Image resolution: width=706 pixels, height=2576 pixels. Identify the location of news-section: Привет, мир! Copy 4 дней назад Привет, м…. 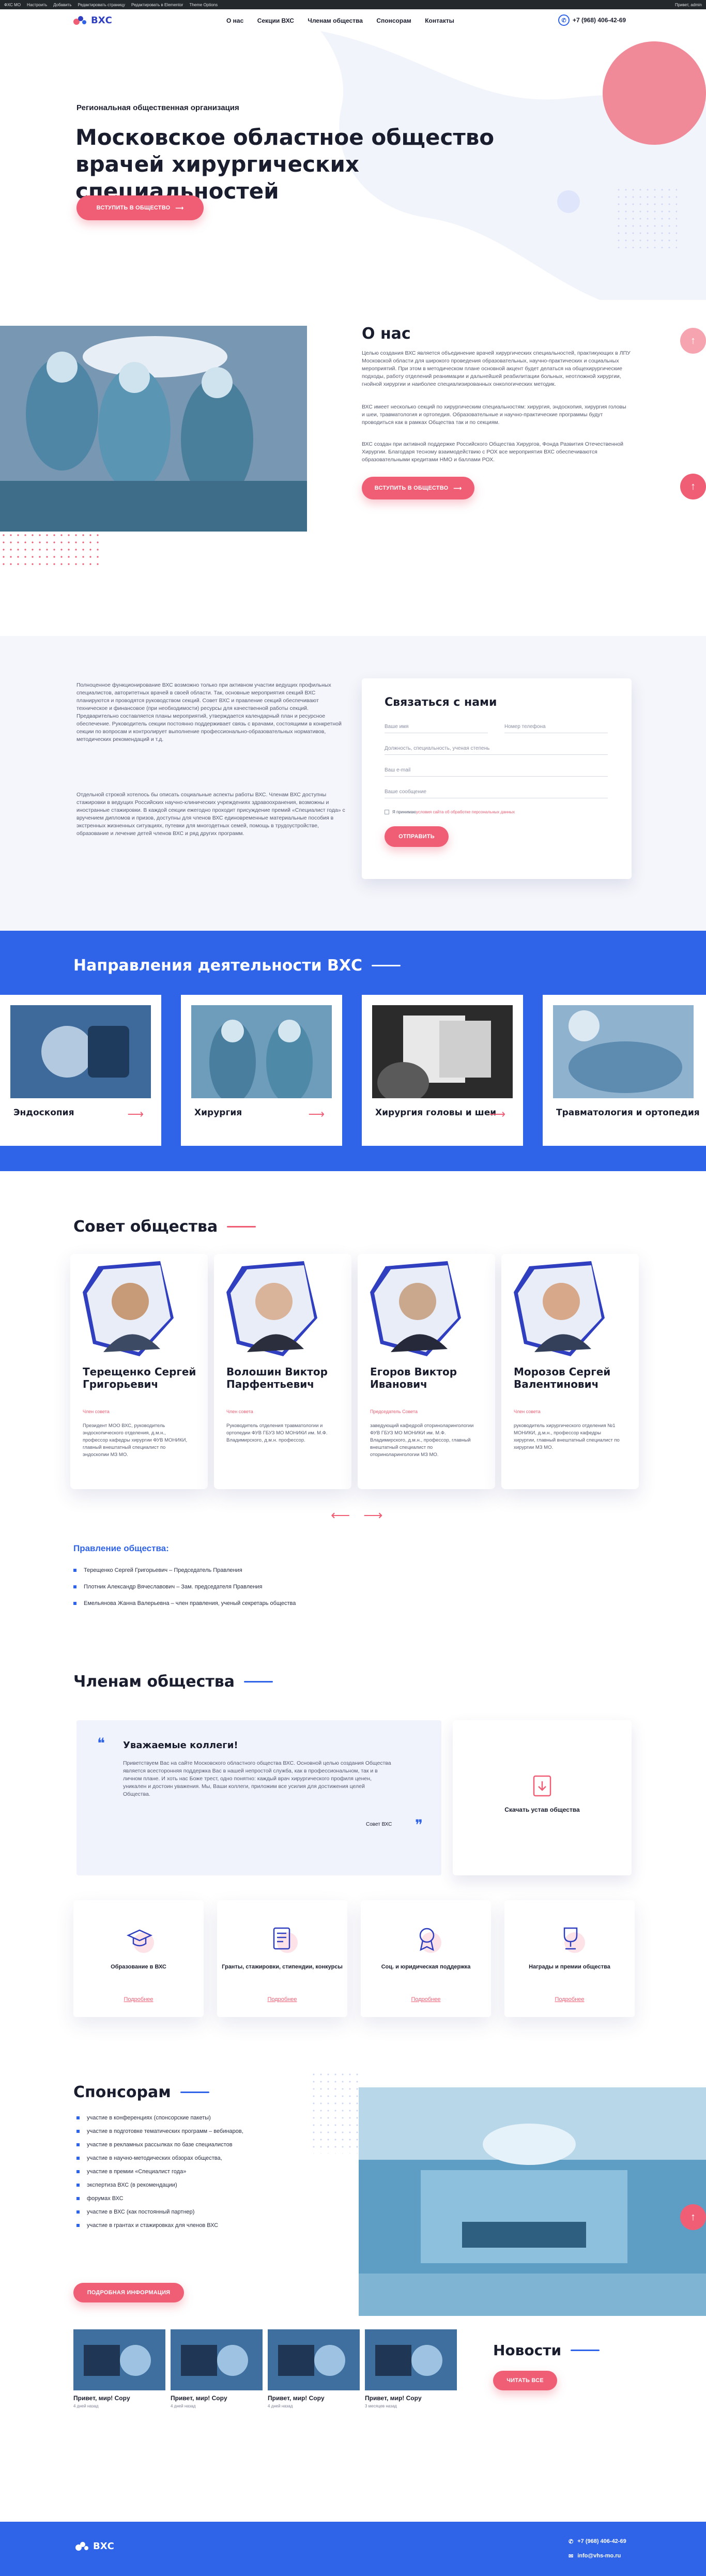
(353, 2425).